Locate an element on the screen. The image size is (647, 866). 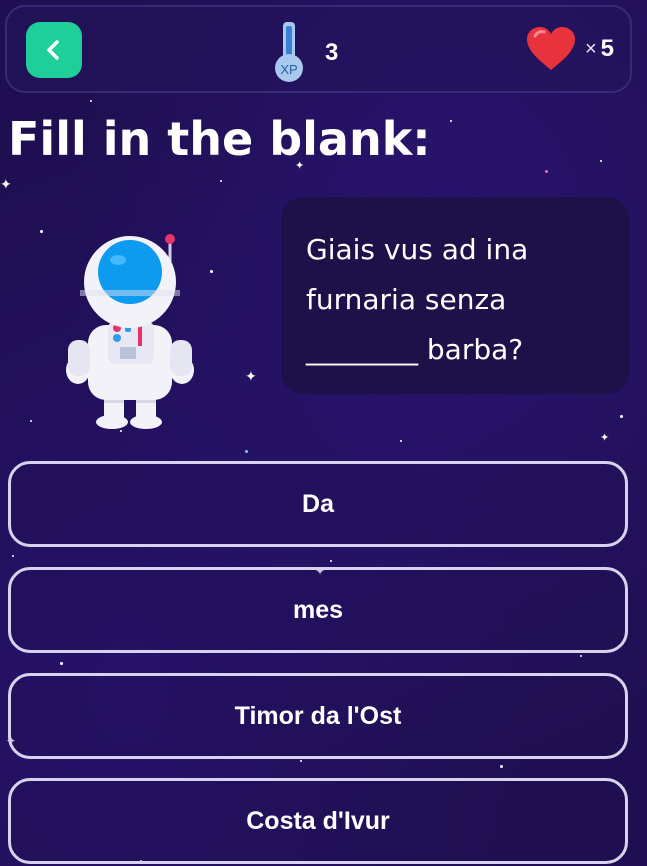
answer-option-label: mes is located at coordinates (318, 609).